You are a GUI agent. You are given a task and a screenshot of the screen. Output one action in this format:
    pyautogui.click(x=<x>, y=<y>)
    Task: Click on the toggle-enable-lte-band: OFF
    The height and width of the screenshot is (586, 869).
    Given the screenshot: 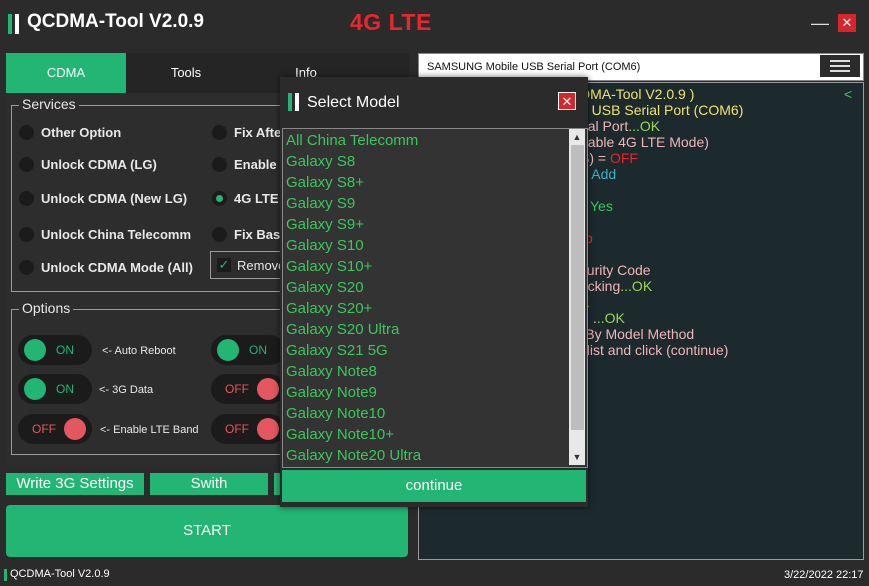 What is the action you would take?
    pyautogui.click(x=55, y=429)
    